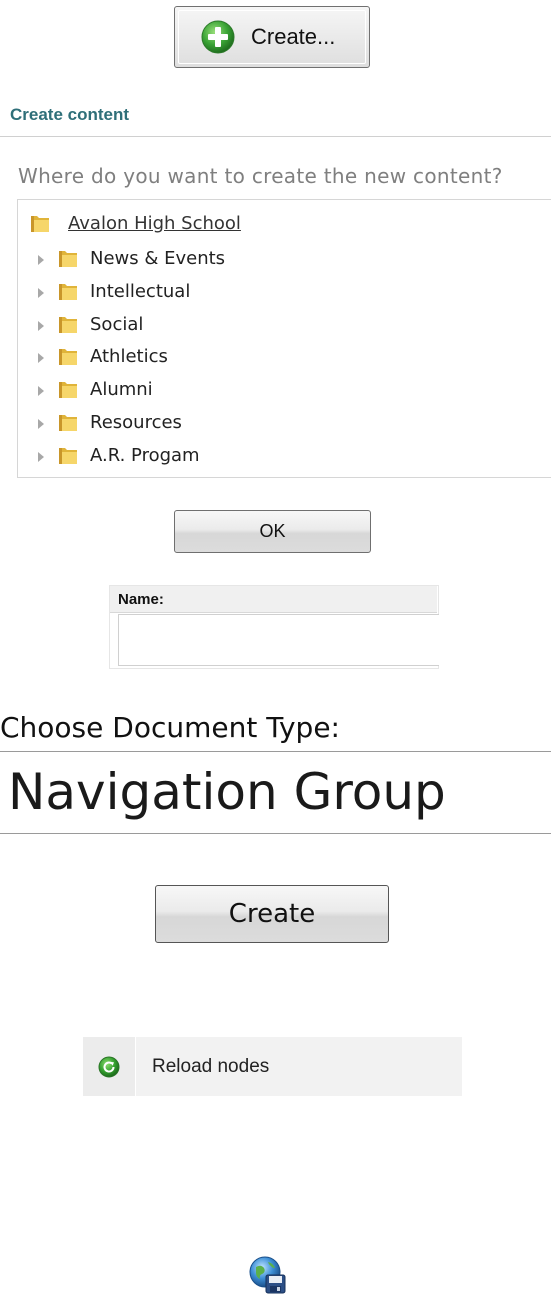 The width and height of the screenshot is (551, 1298). Describe the element at coordinates (129, 356) in the screenshot. I see `tree-item-label: Athletics` at that location.